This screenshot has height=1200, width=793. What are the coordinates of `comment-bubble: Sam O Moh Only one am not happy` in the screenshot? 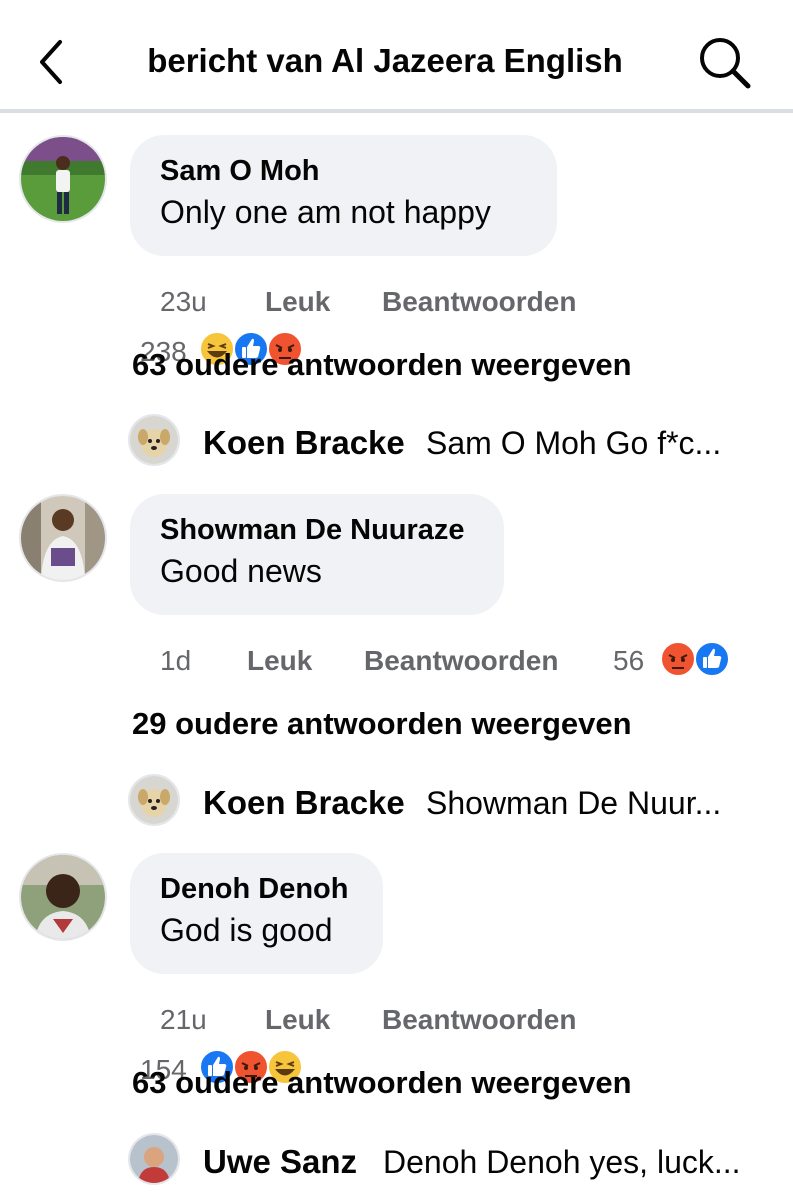 It's located at (343, 195).